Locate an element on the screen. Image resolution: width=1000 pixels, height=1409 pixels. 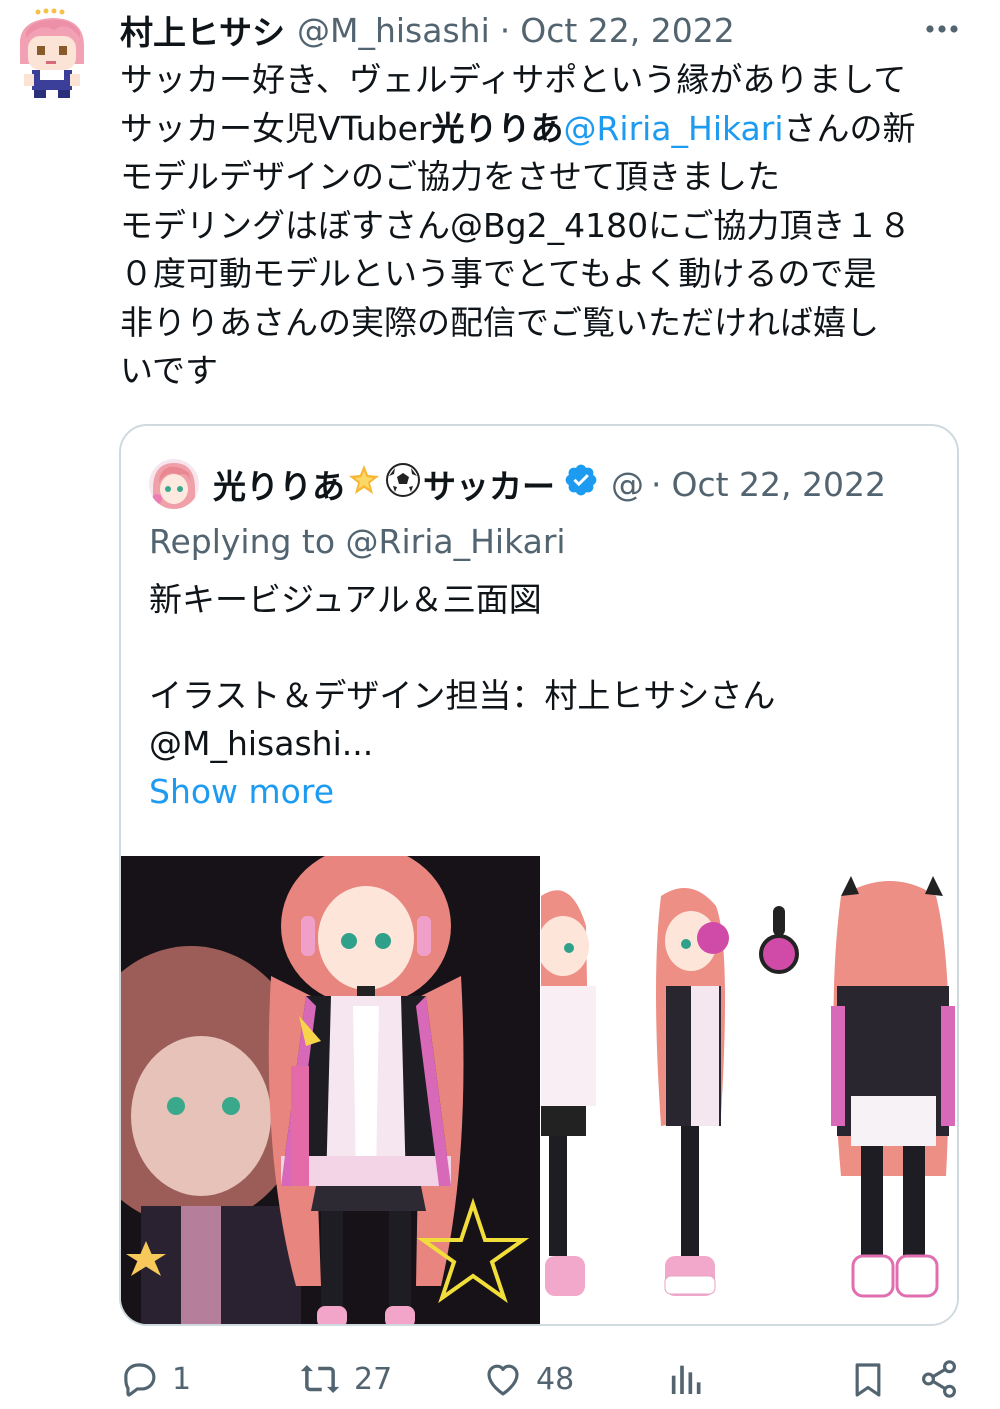
bookmark-icon is located at coordinates (868, 1380).